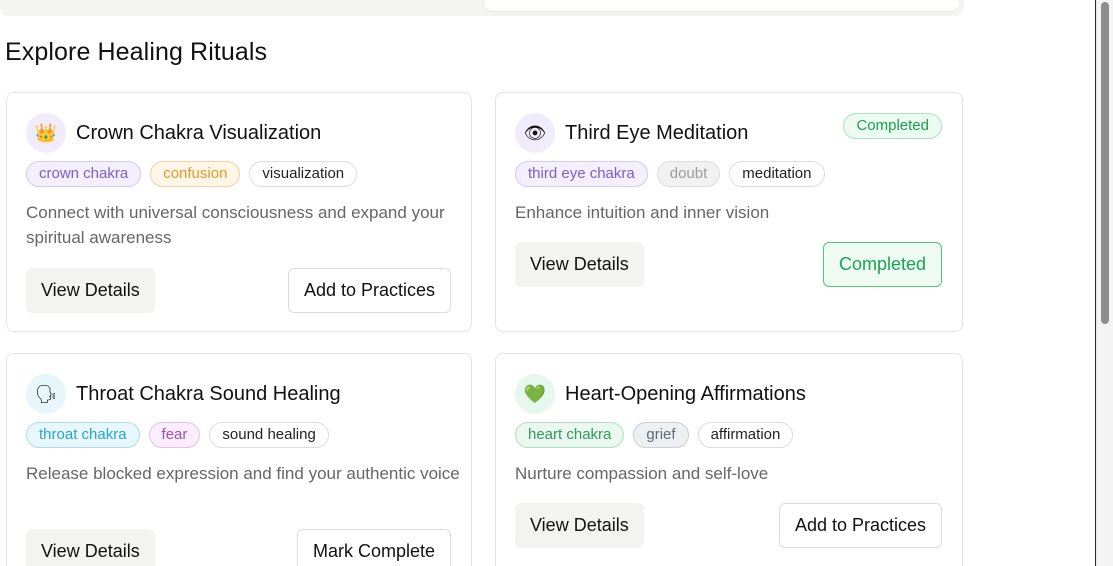 This screenshot has width=1113, height=566. Describe the element at coordinates (482, 8) in the screenshot. I see `previous-section-panel` at that location.